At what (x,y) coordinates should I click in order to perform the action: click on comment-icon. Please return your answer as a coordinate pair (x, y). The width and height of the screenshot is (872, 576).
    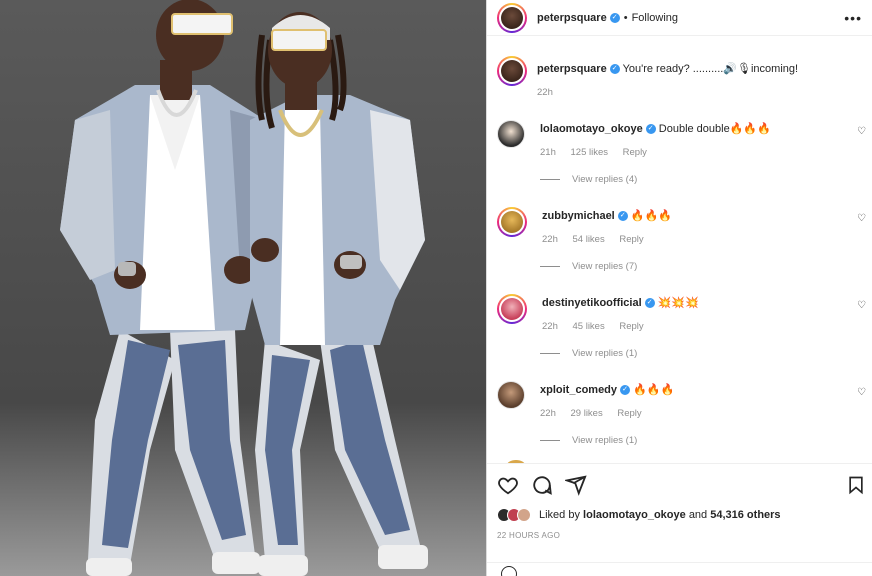
    Looking at the image, I should click on (542, 485).